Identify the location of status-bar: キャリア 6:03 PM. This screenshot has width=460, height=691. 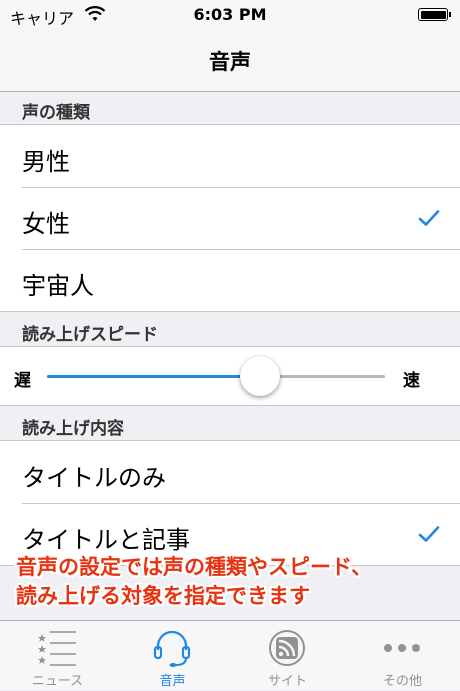
(230, 15).